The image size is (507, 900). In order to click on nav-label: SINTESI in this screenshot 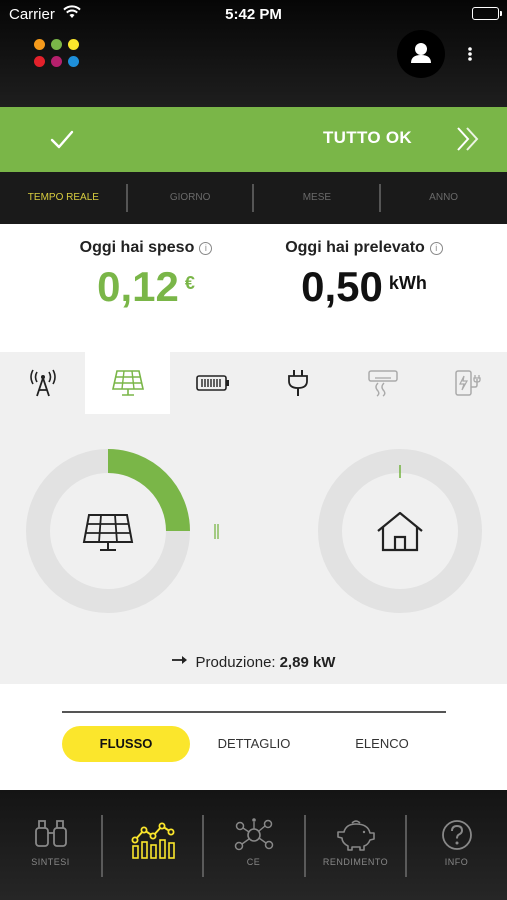, I will do `click(50, 862)`.